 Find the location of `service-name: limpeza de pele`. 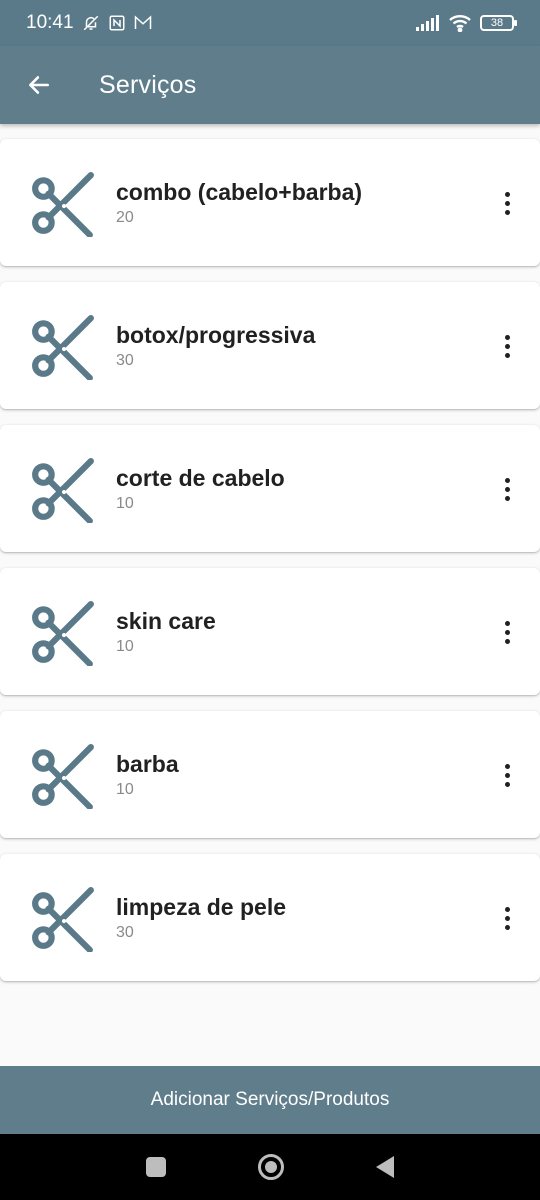

service-name: limpeza de pele is located at coordinates (201, 907).